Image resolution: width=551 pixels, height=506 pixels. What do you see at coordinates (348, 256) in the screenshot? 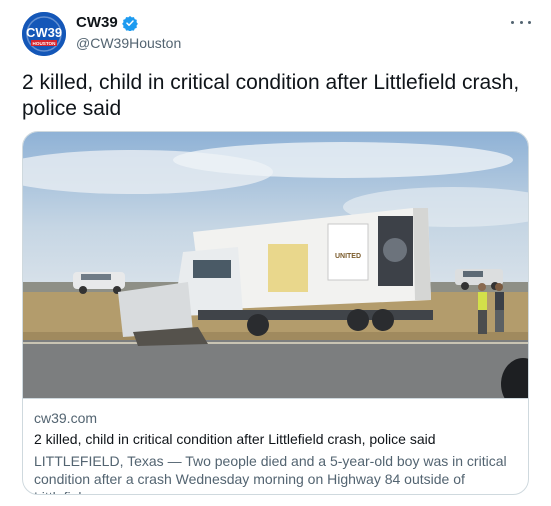
I see `truck-brand-text: UNITED` at bounding box center [348, 256].